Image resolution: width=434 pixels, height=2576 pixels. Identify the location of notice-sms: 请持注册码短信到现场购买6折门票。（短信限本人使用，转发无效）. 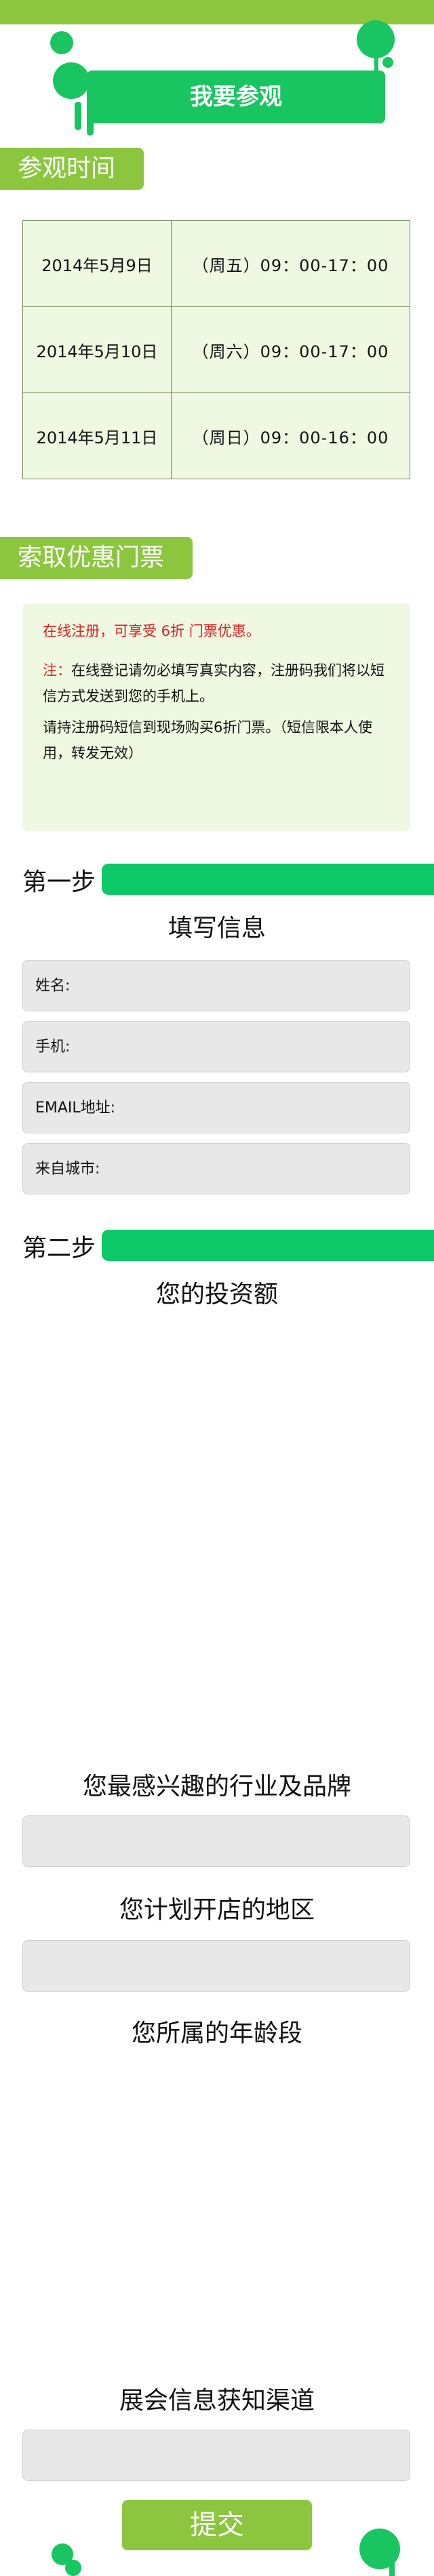
(207, 740).